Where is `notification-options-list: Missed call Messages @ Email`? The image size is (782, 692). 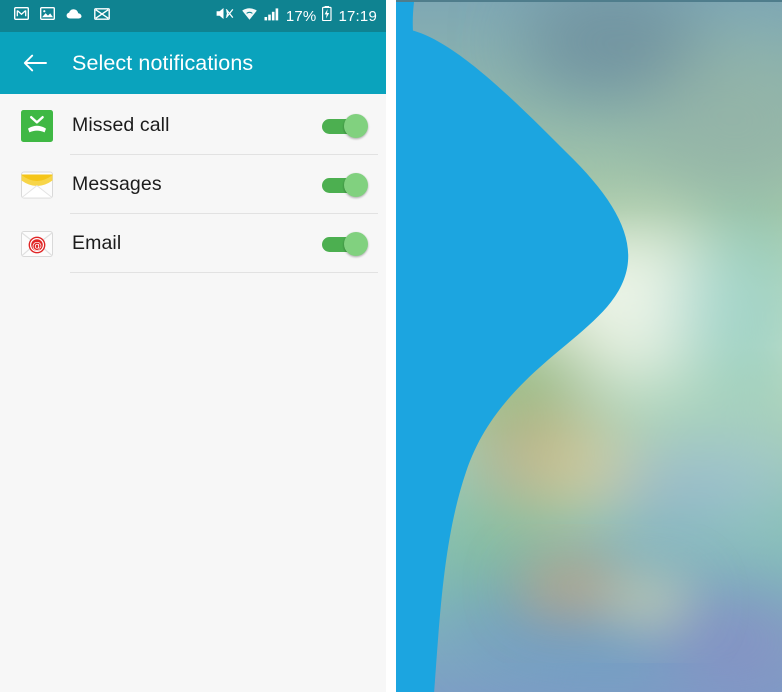
notification-options-list: Missed call Messages @ Email is located at coordinates (193, 183).